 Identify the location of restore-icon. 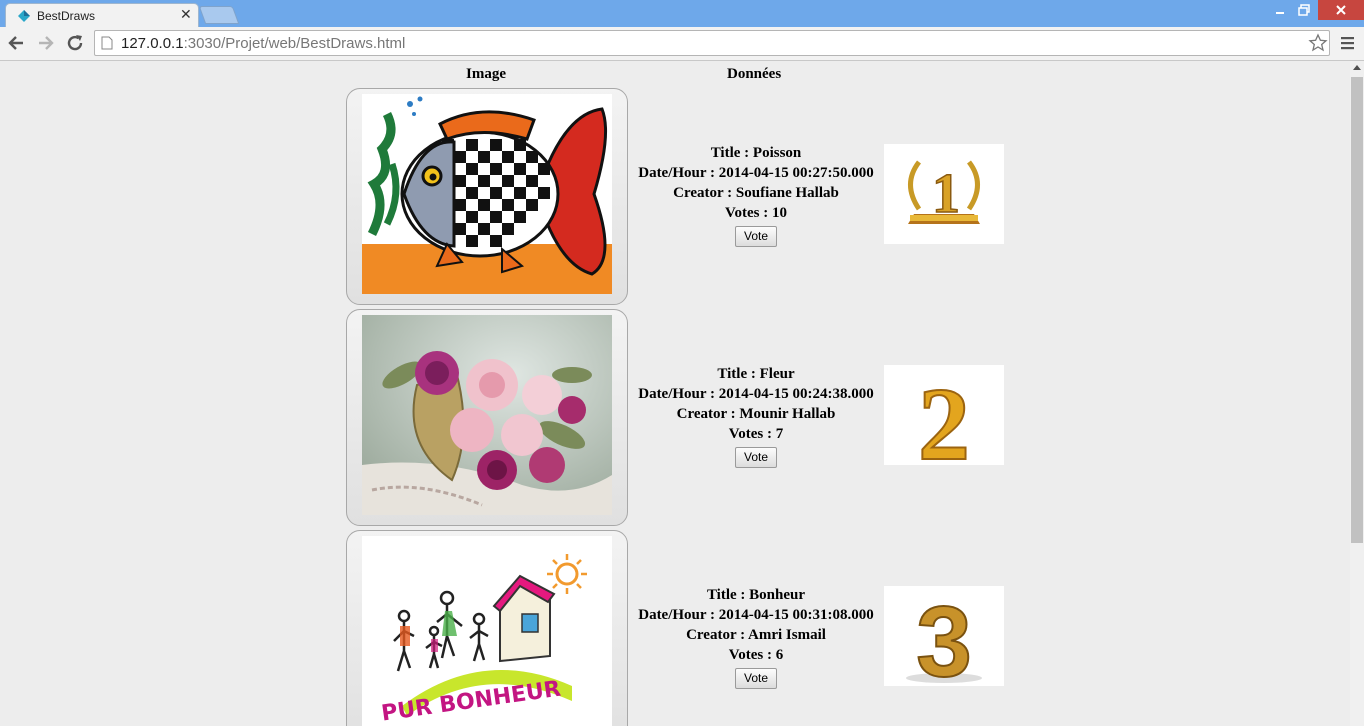
(1304, 10).